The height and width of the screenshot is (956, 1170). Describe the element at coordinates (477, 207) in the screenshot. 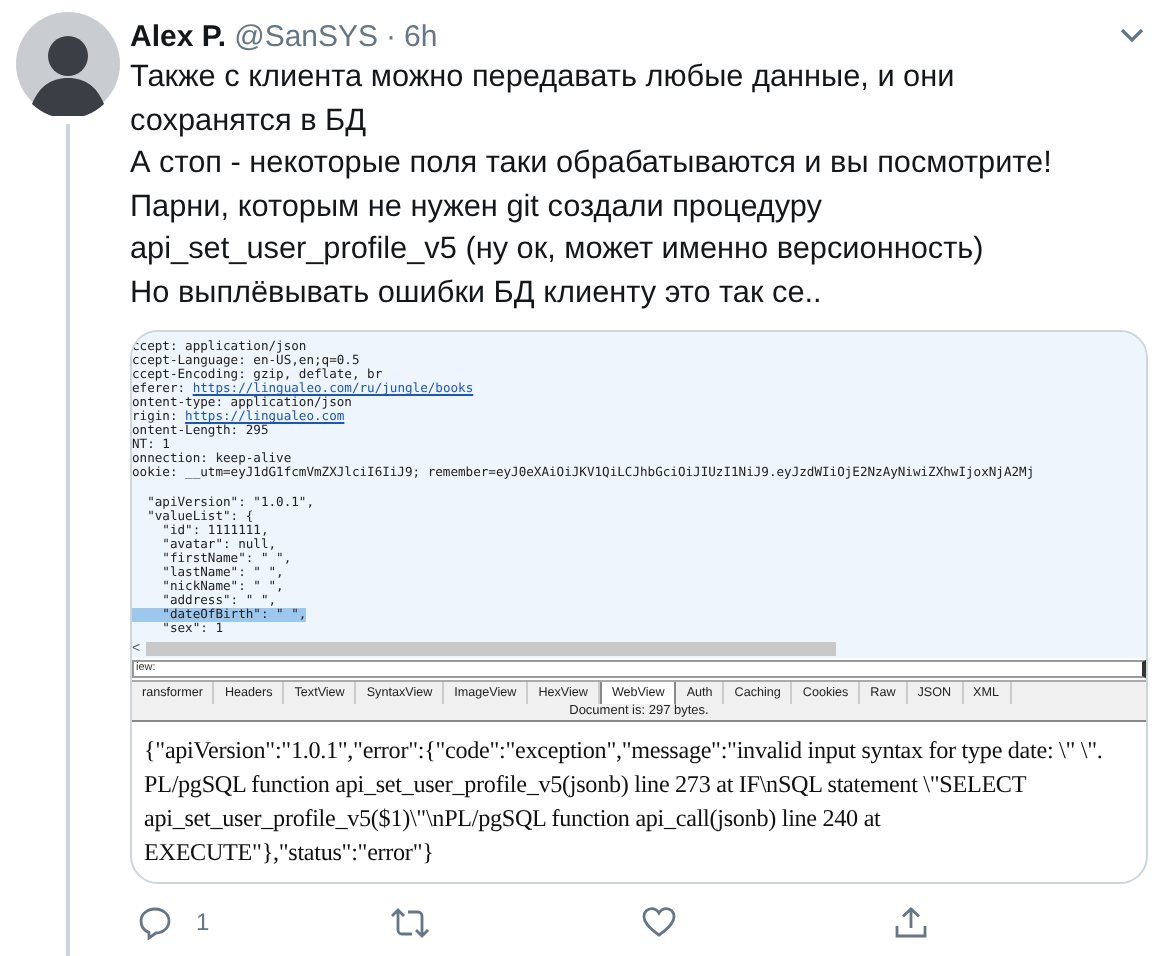

I see `tweet-text: Парни, которым не нужен git создали процедуру` at that location.